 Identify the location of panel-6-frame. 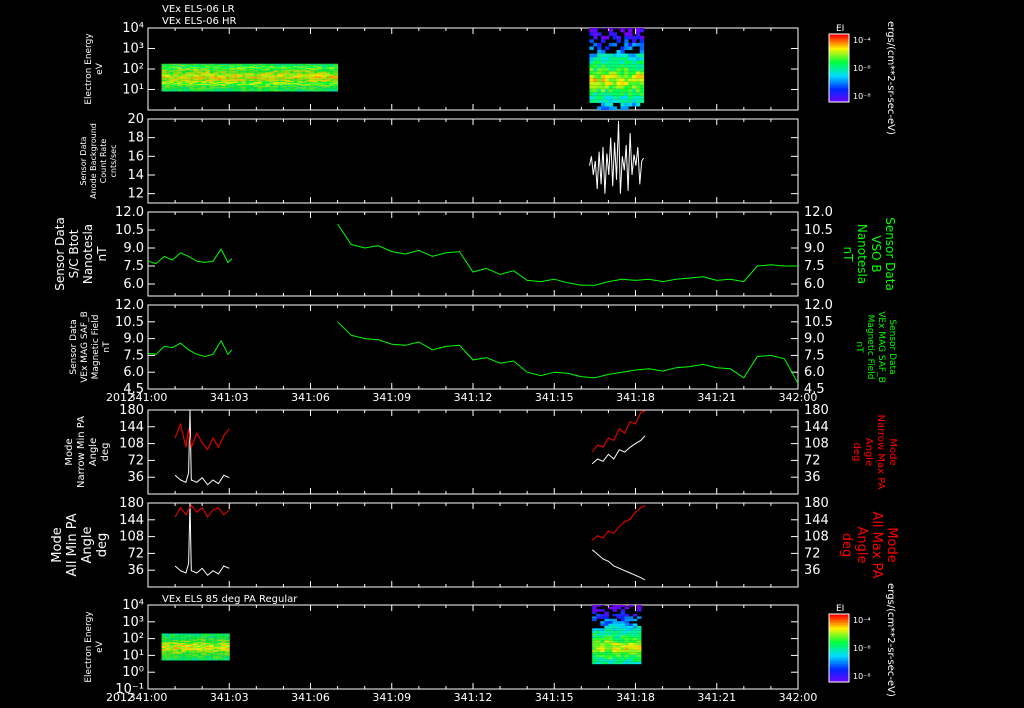
(473, 545).